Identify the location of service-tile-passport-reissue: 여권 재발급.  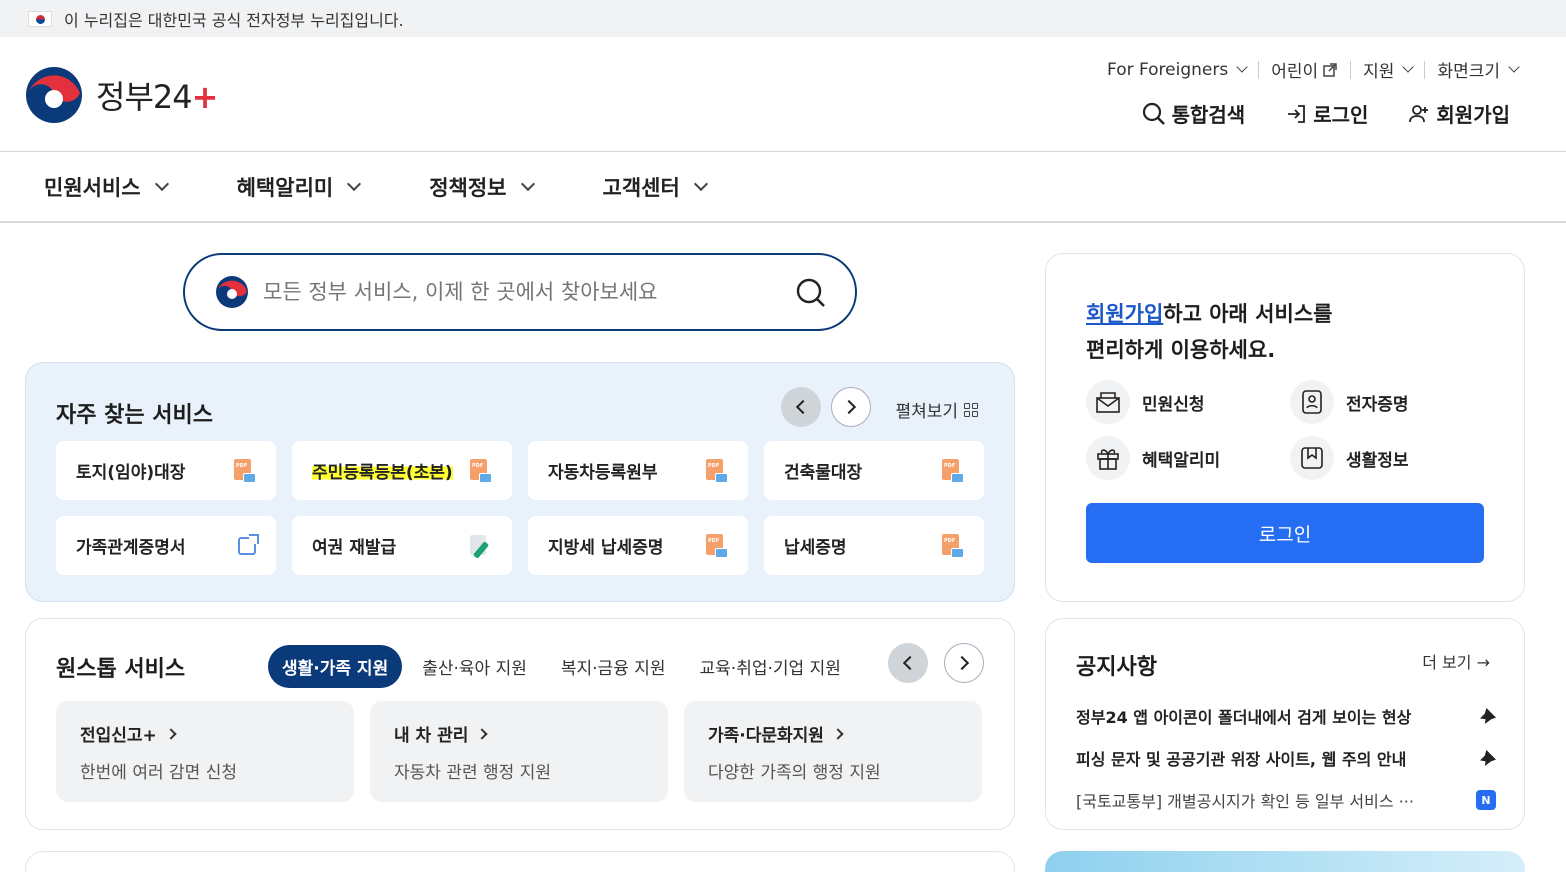
(402, 545).